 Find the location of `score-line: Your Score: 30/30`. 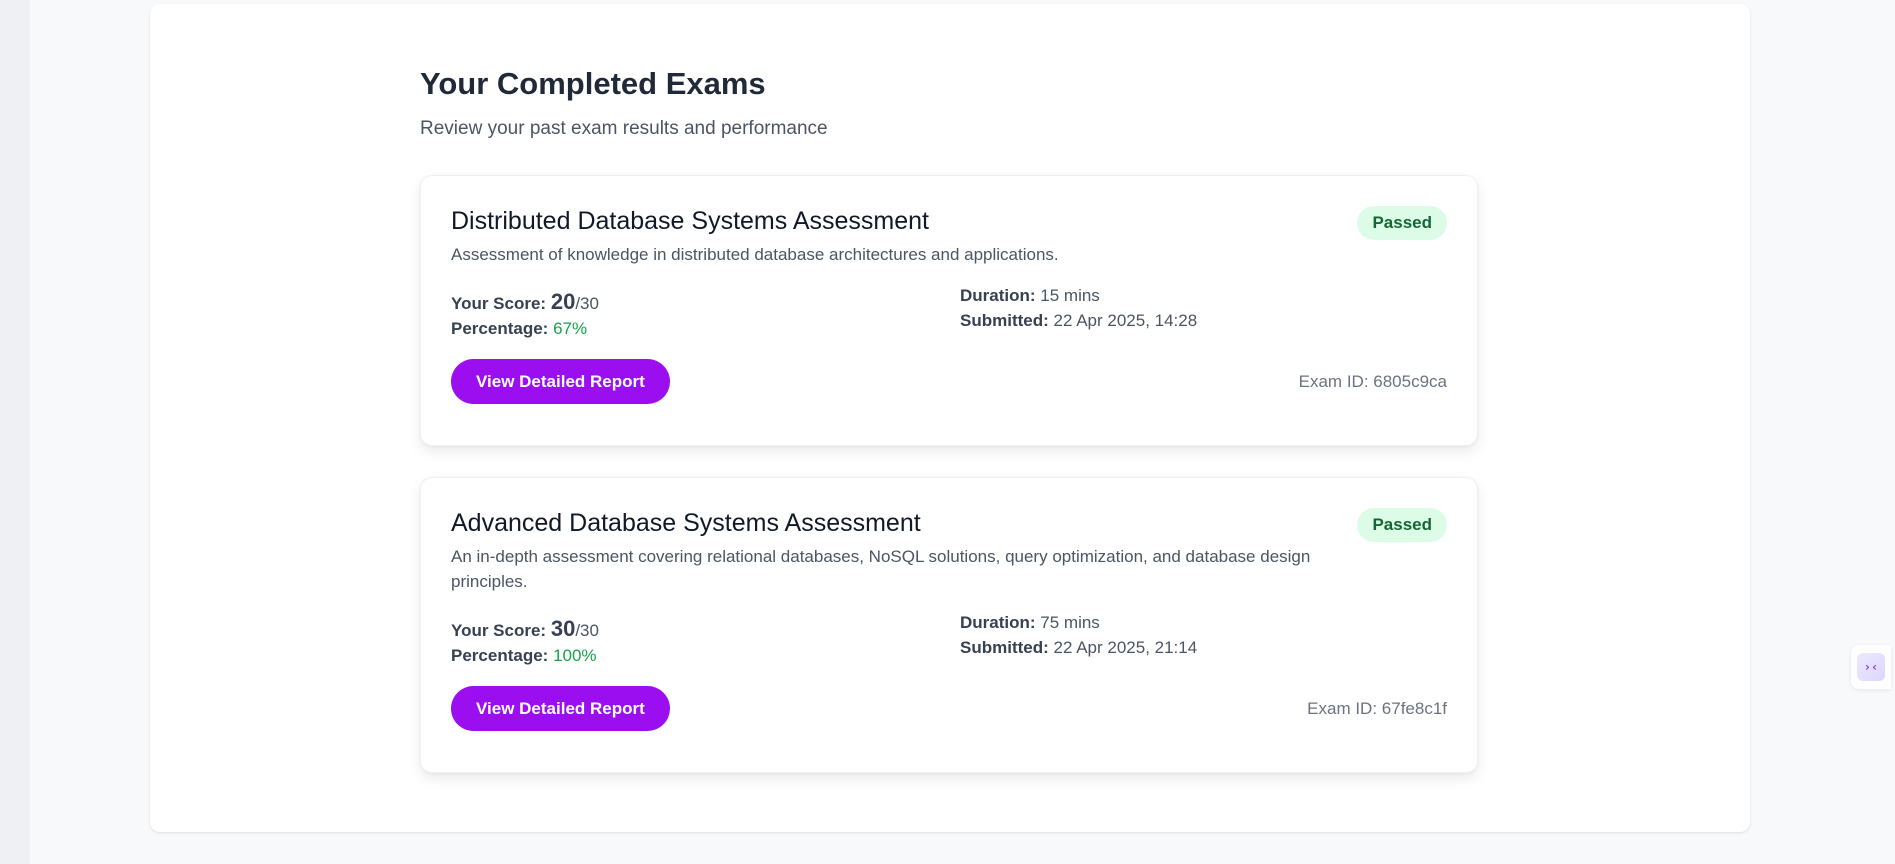

score-line: Your Score: 30/30 is located at coordinates (705, 629).